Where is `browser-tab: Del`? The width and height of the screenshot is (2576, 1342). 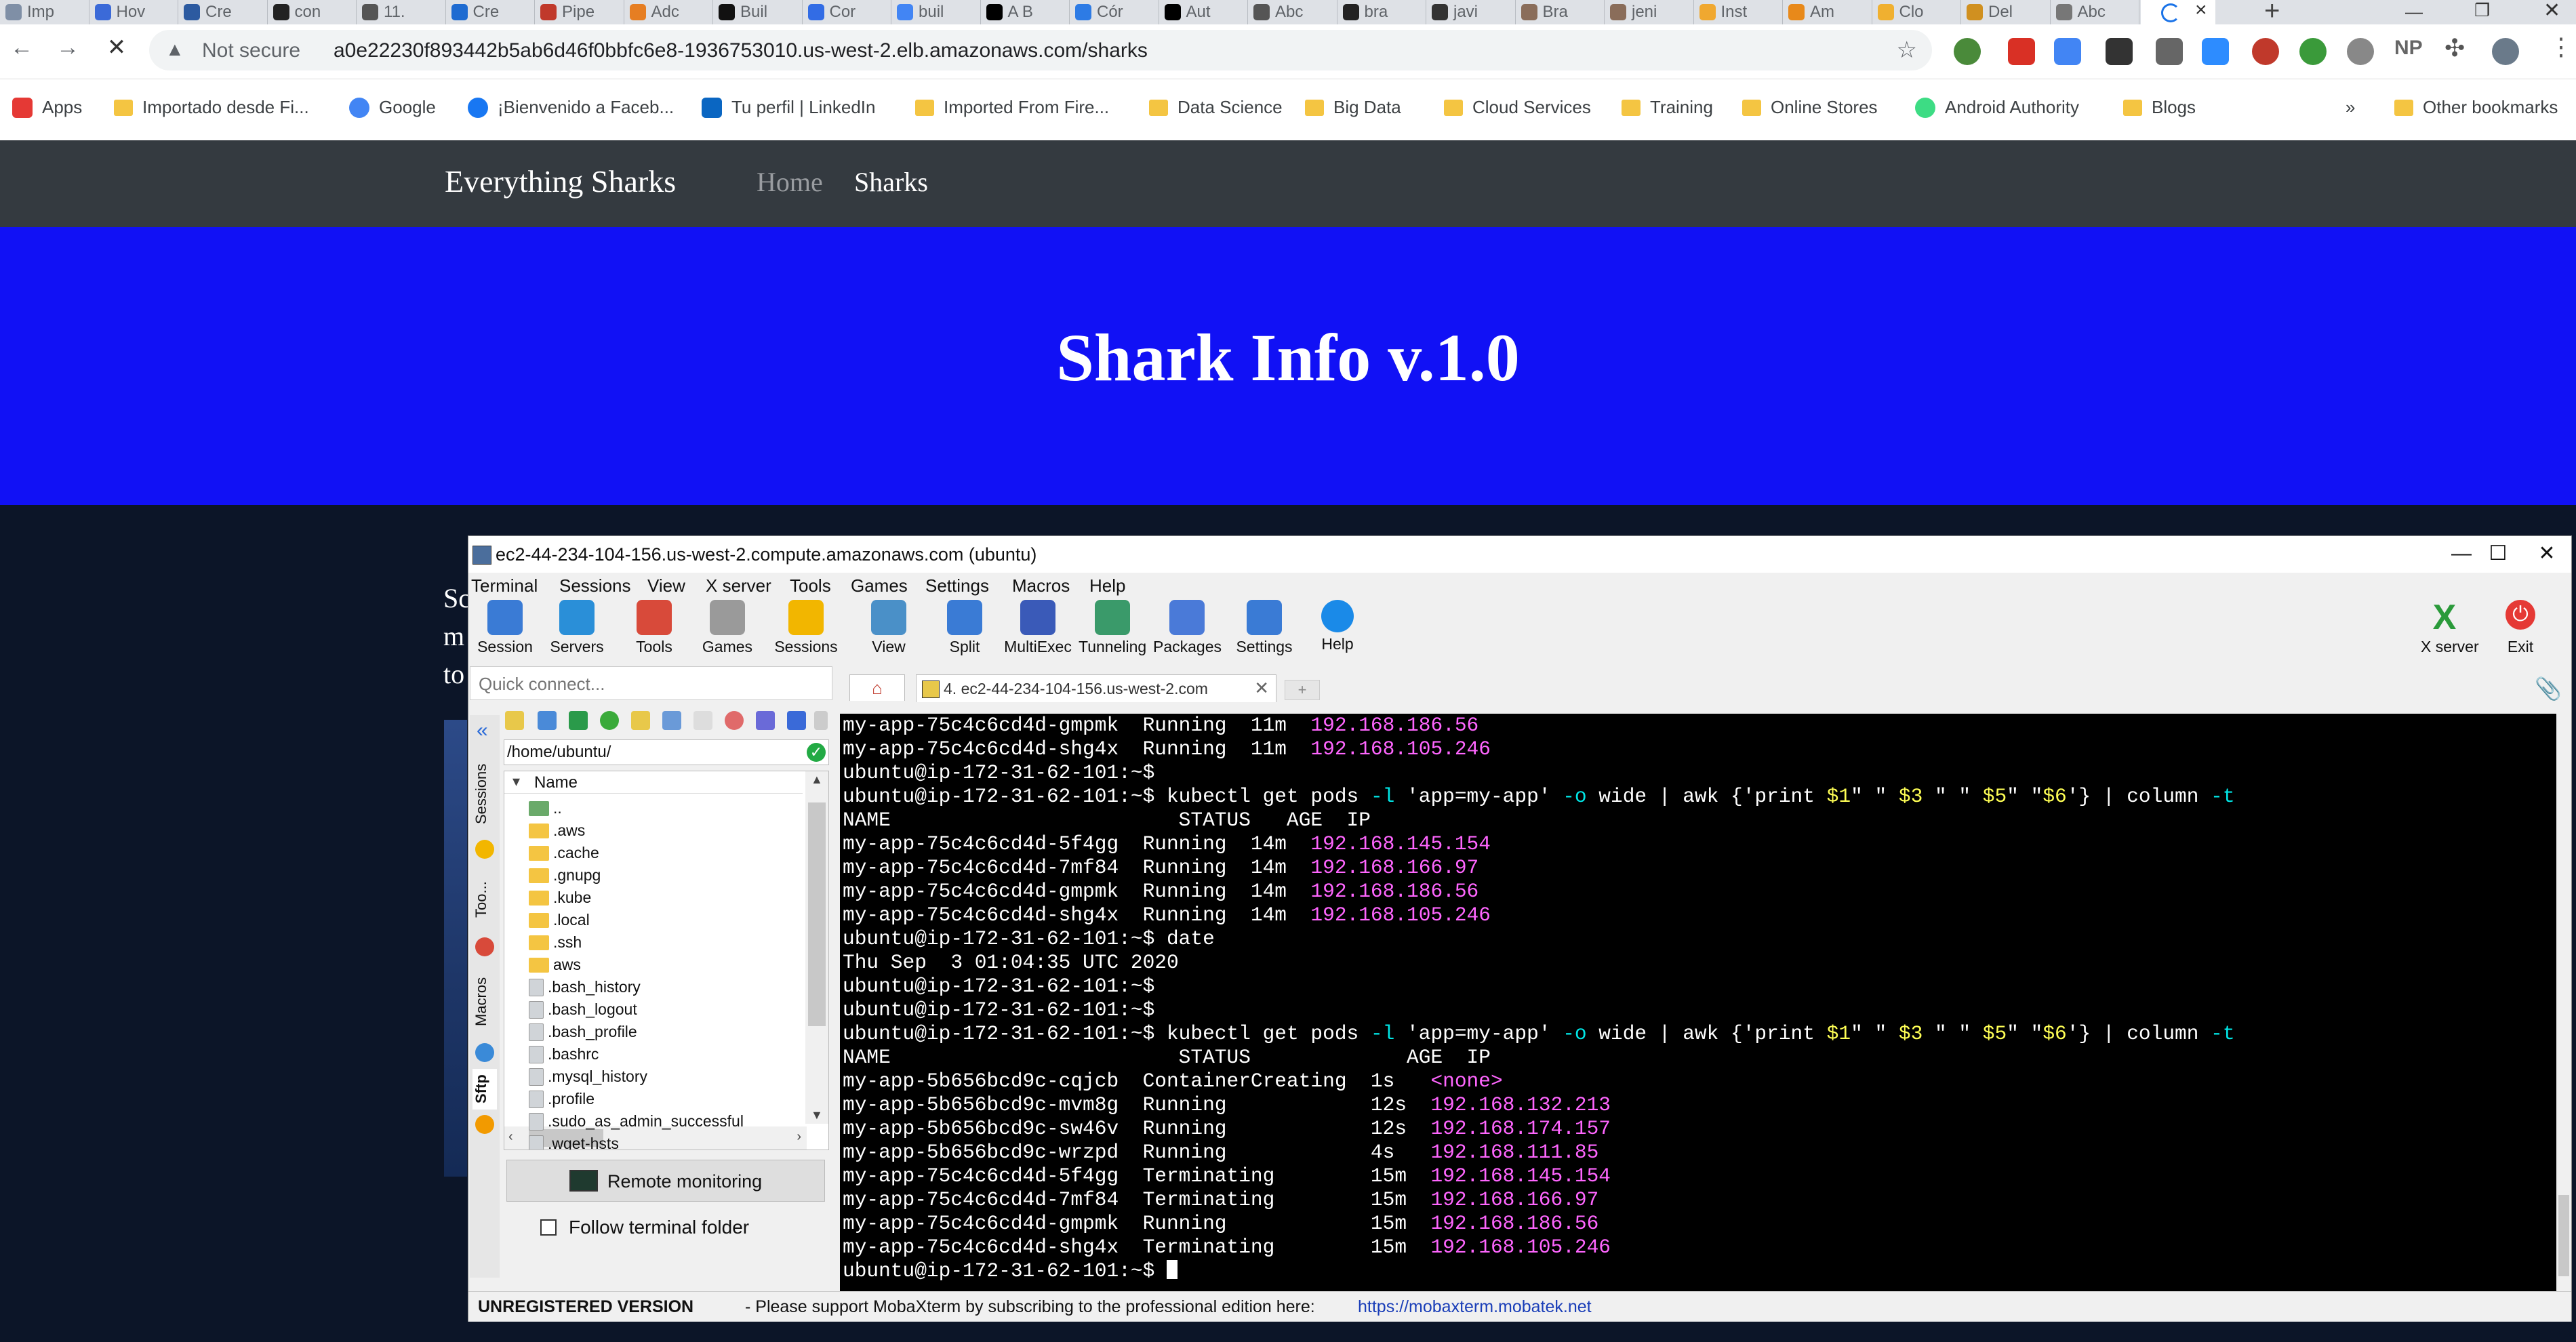
browser-tab: Del is located at coordinates (2006, 12).